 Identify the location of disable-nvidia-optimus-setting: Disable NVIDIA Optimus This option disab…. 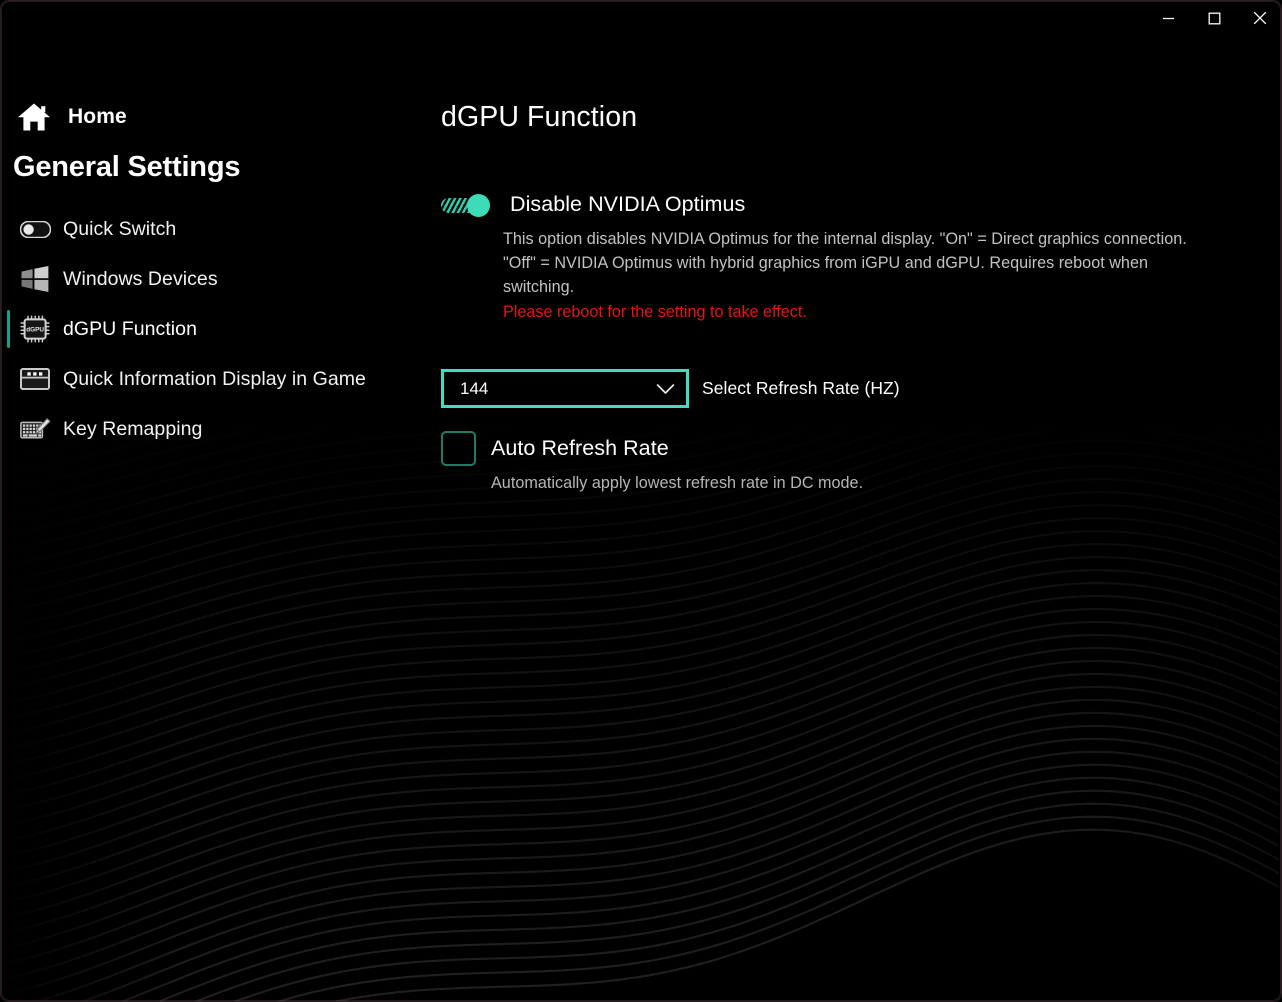
(836, 258).